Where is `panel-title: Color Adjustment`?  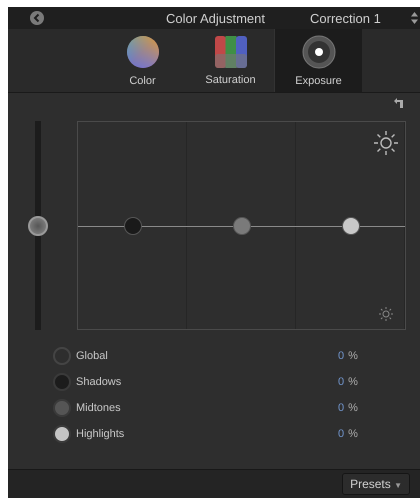
panel-title: Color Adjustment is located at coordinates (215, 18).